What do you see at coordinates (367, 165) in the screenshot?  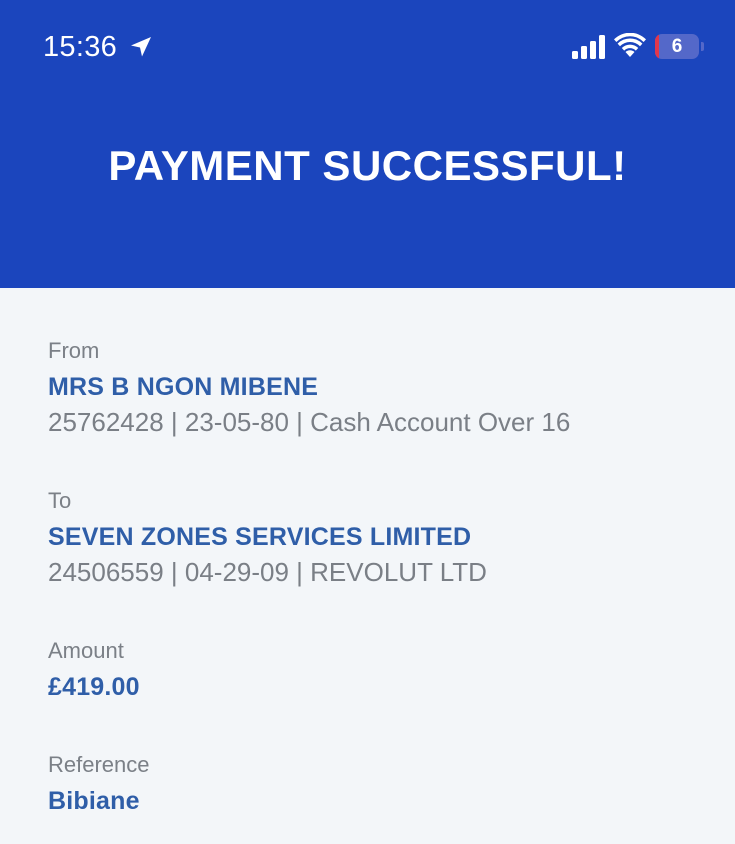 I see `page-title: PAYMENT SUCCESSFUL!` at bounding box center [367, 165].